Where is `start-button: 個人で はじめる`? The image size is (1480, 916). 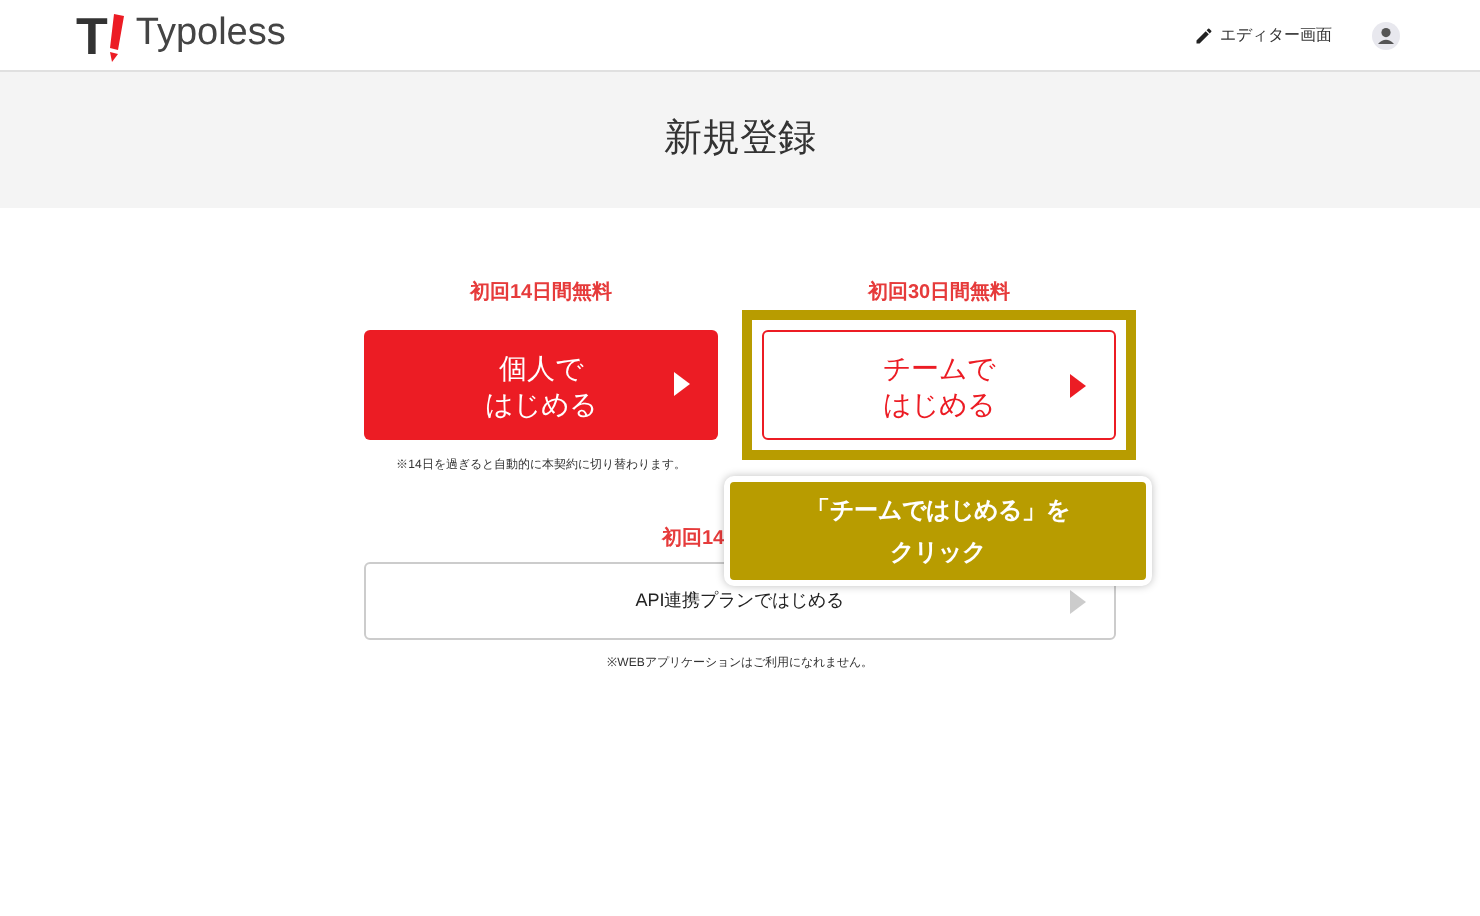 start-button: 個人で はじめる is located at coordinates (541, 385).